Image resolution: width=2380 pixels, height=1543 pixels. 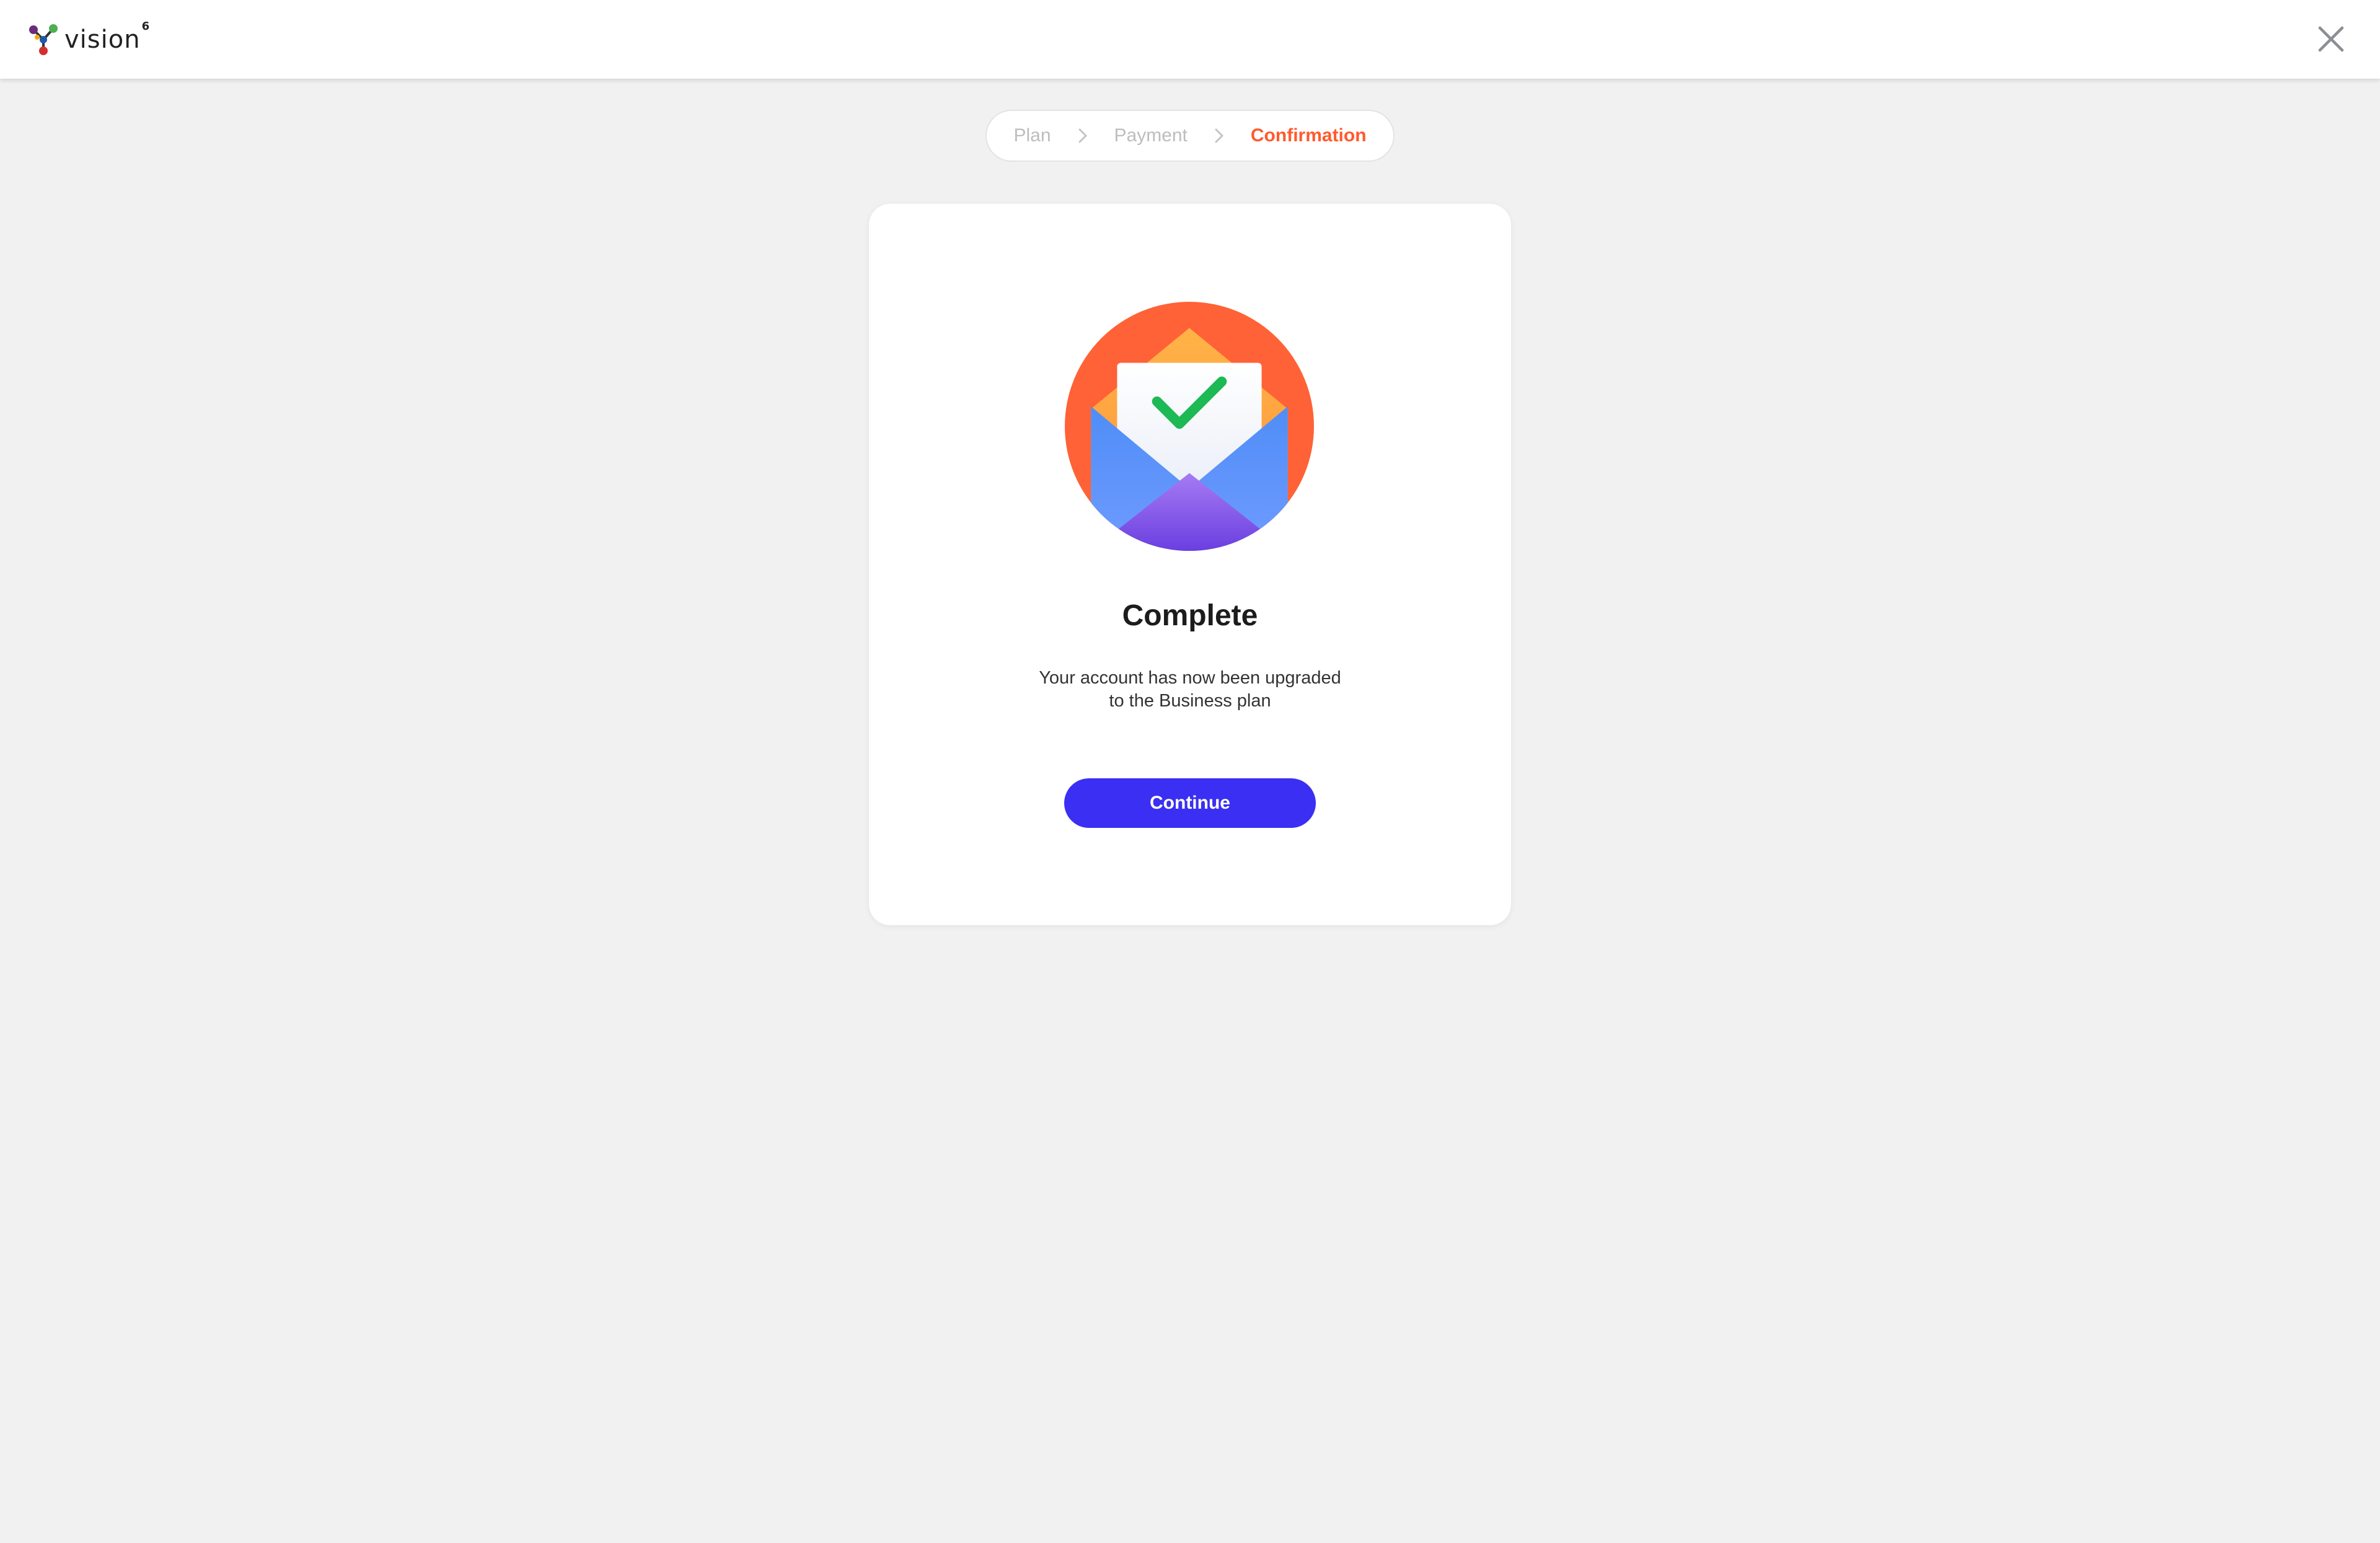 What do you see at coordinates (1190, 803) in the screenshot?
I see `continue-button: Continue` at bounding box center [1190, 803].